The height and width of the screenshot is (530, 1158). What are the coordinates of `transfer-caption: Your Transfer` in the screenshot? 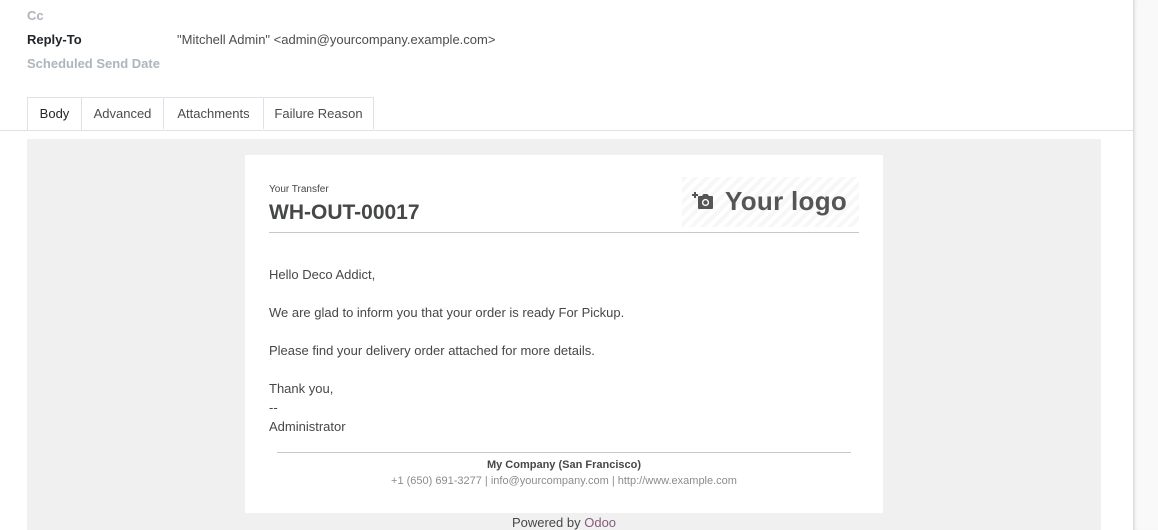 It's located at (299, 189).